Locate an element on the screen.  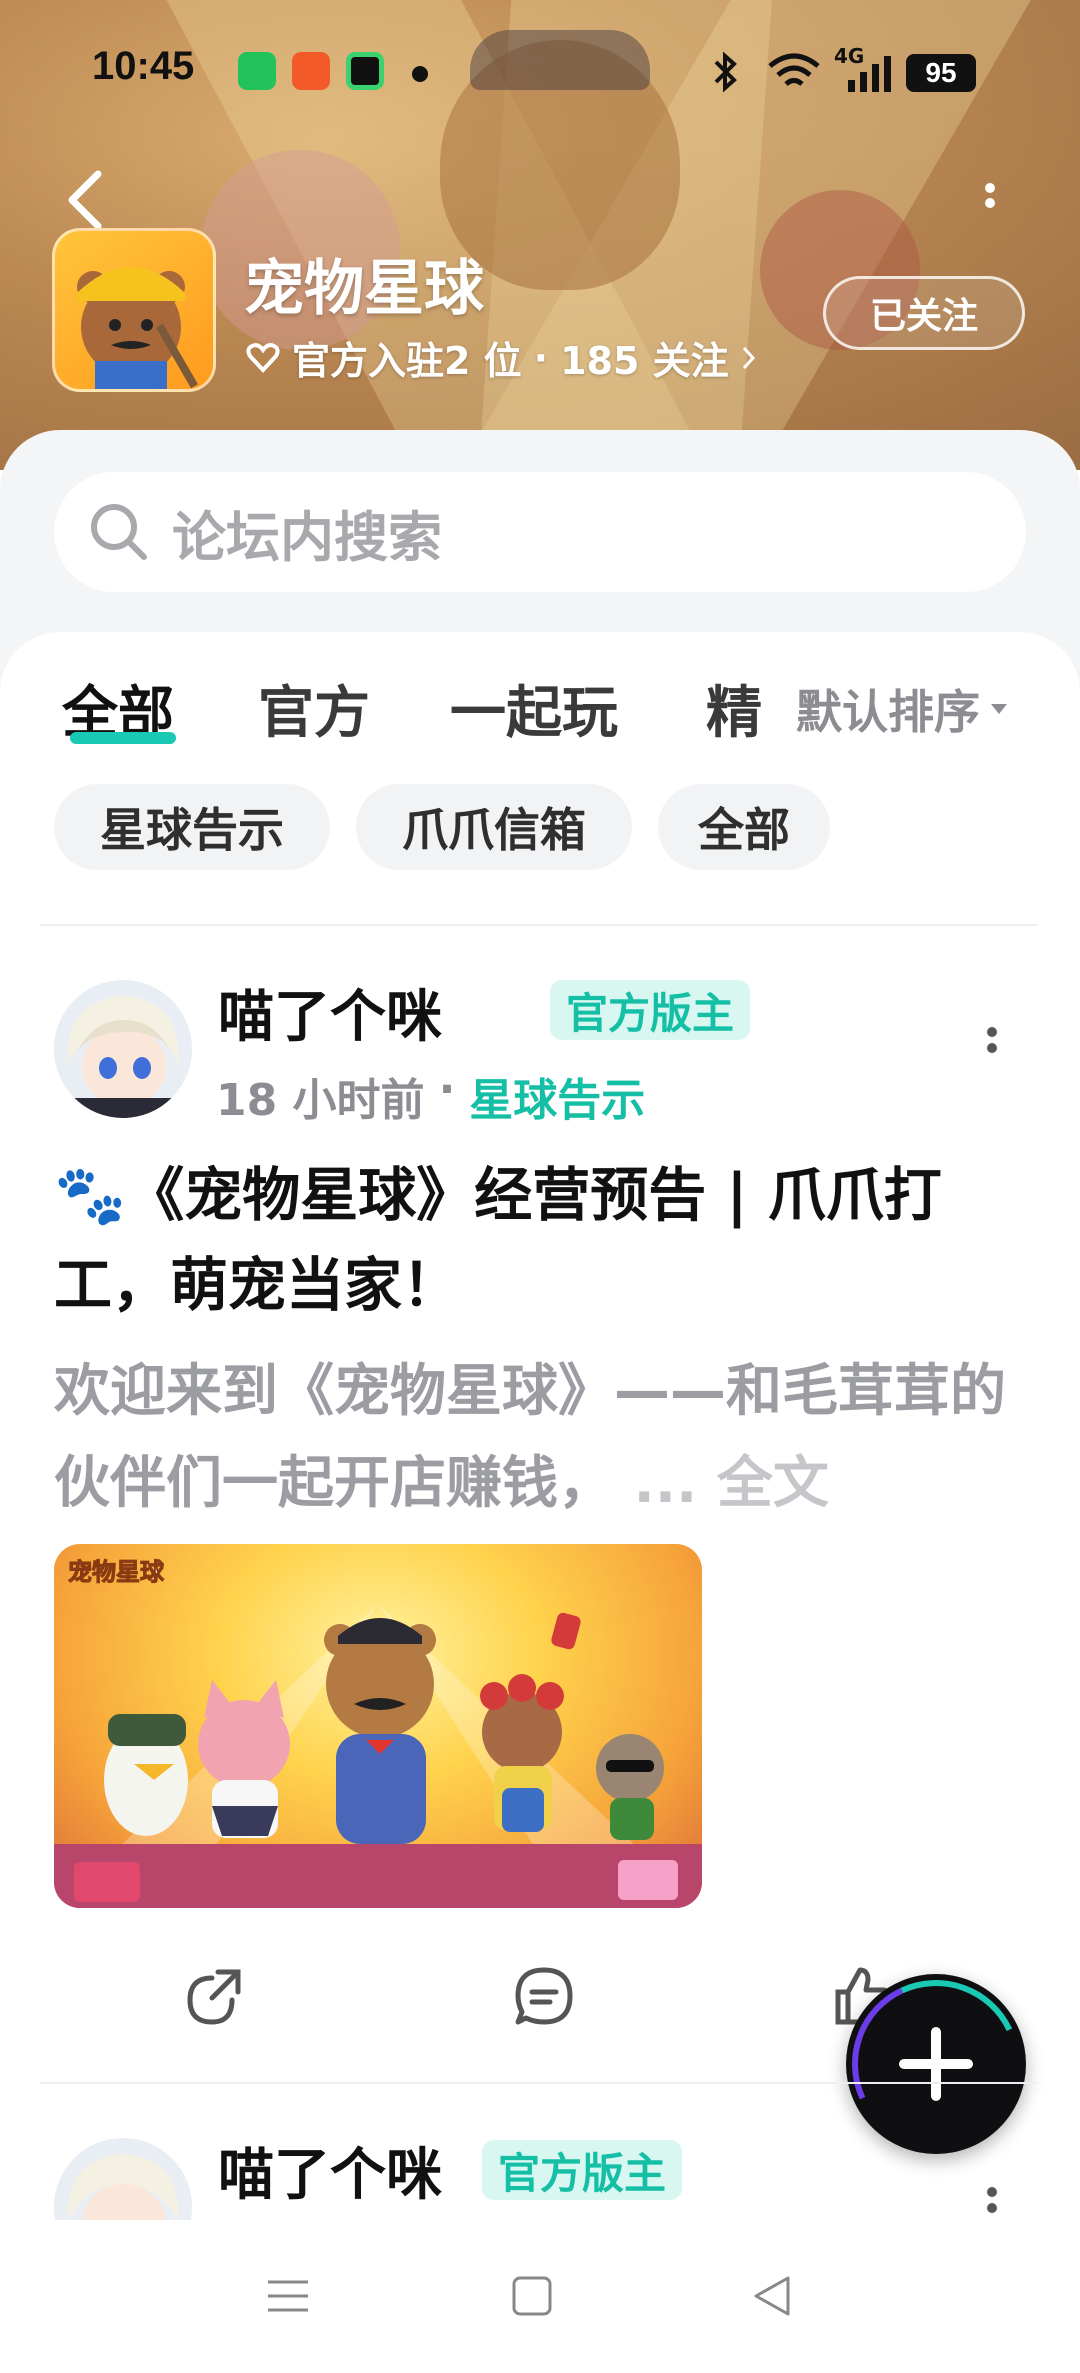
comment-icon is located at coordinates (544, 1996).